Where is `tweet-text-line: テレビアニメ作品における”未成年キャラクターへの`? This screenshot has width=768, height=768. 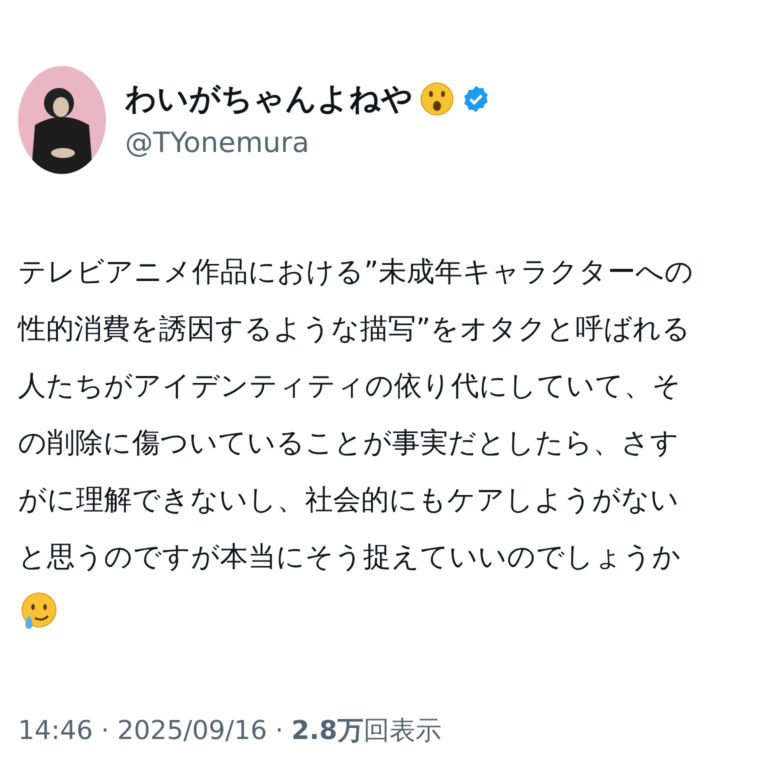
tweet-text-line: テレビアニメ作品における”未成年キャラクターへの is located at coordinates (356, 272).